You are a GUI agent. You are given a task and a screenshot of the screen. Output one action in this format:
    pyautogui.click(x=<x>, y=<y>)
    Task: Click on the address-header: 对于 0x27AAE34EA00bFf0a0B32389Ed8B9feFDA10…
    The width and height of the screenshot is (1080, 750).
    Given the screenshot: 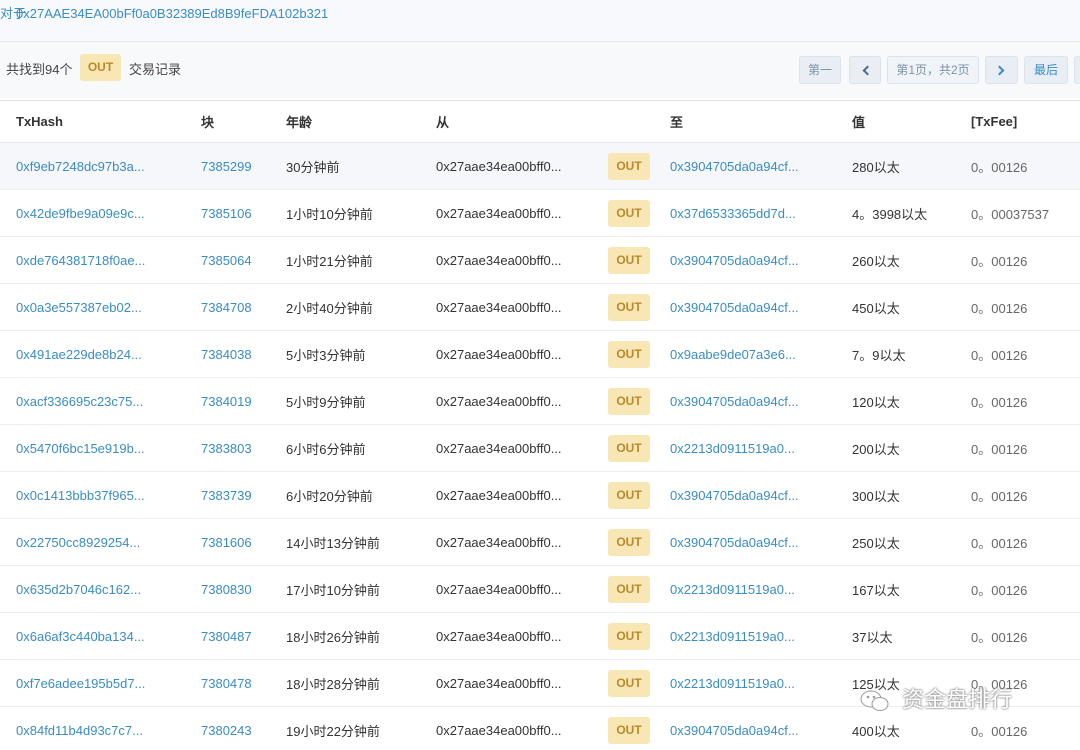 What is the action you would take?
    pyautogui.click(x=540, y=21)
    